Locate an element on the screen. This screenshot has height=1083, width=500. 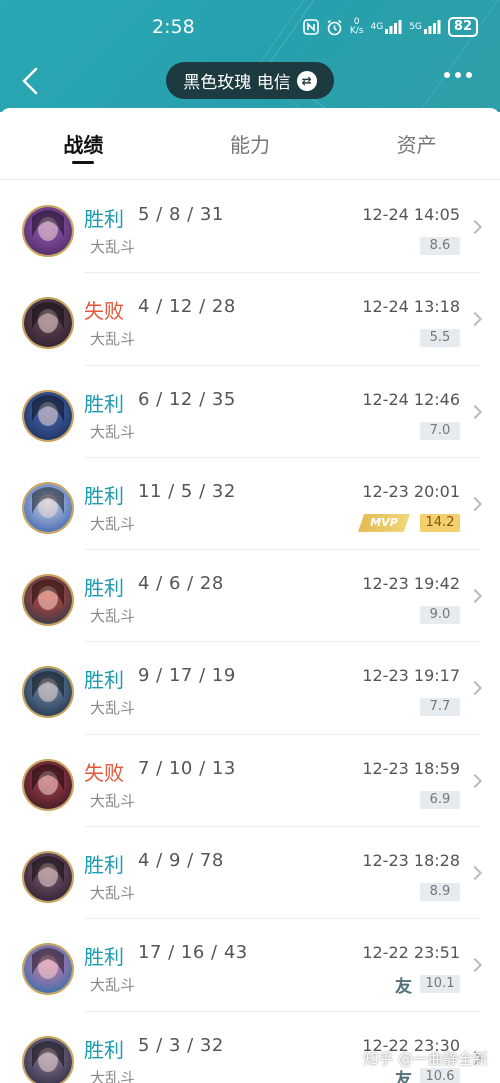
alarm-icon is located at coordinates (334, 27).